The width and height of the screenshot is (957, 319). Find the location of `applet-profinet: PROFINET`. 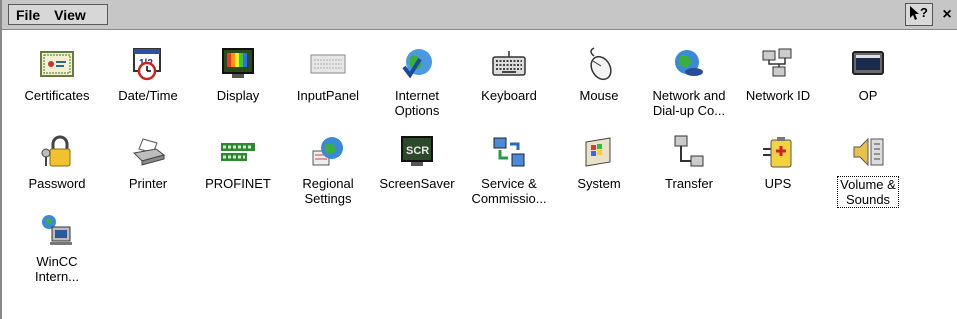

applet-profinet: PROFINET is located at coordinates (238, 162).